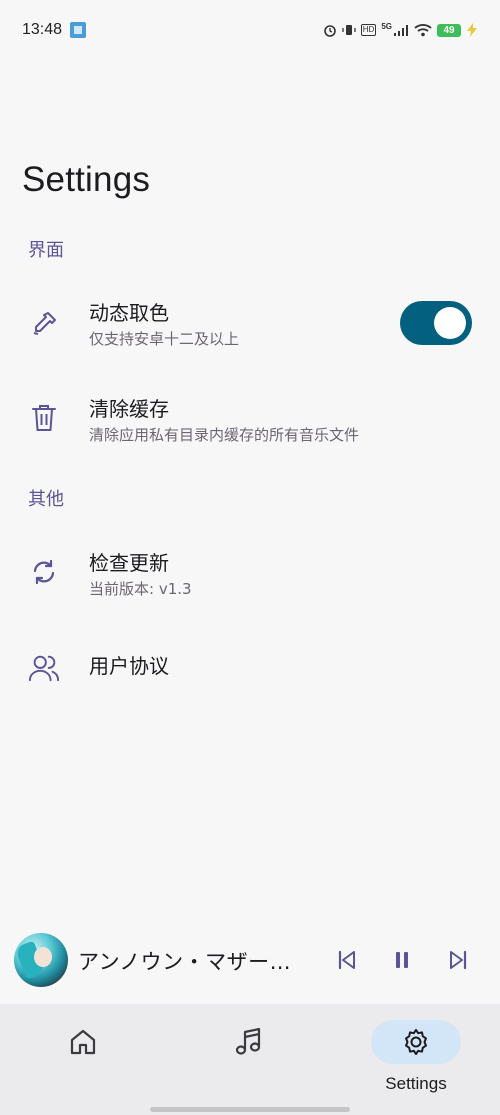  What do you see at coordinates (44, 668) in the screenshot?
I see `users-icon` at bounding box center [44, 668].